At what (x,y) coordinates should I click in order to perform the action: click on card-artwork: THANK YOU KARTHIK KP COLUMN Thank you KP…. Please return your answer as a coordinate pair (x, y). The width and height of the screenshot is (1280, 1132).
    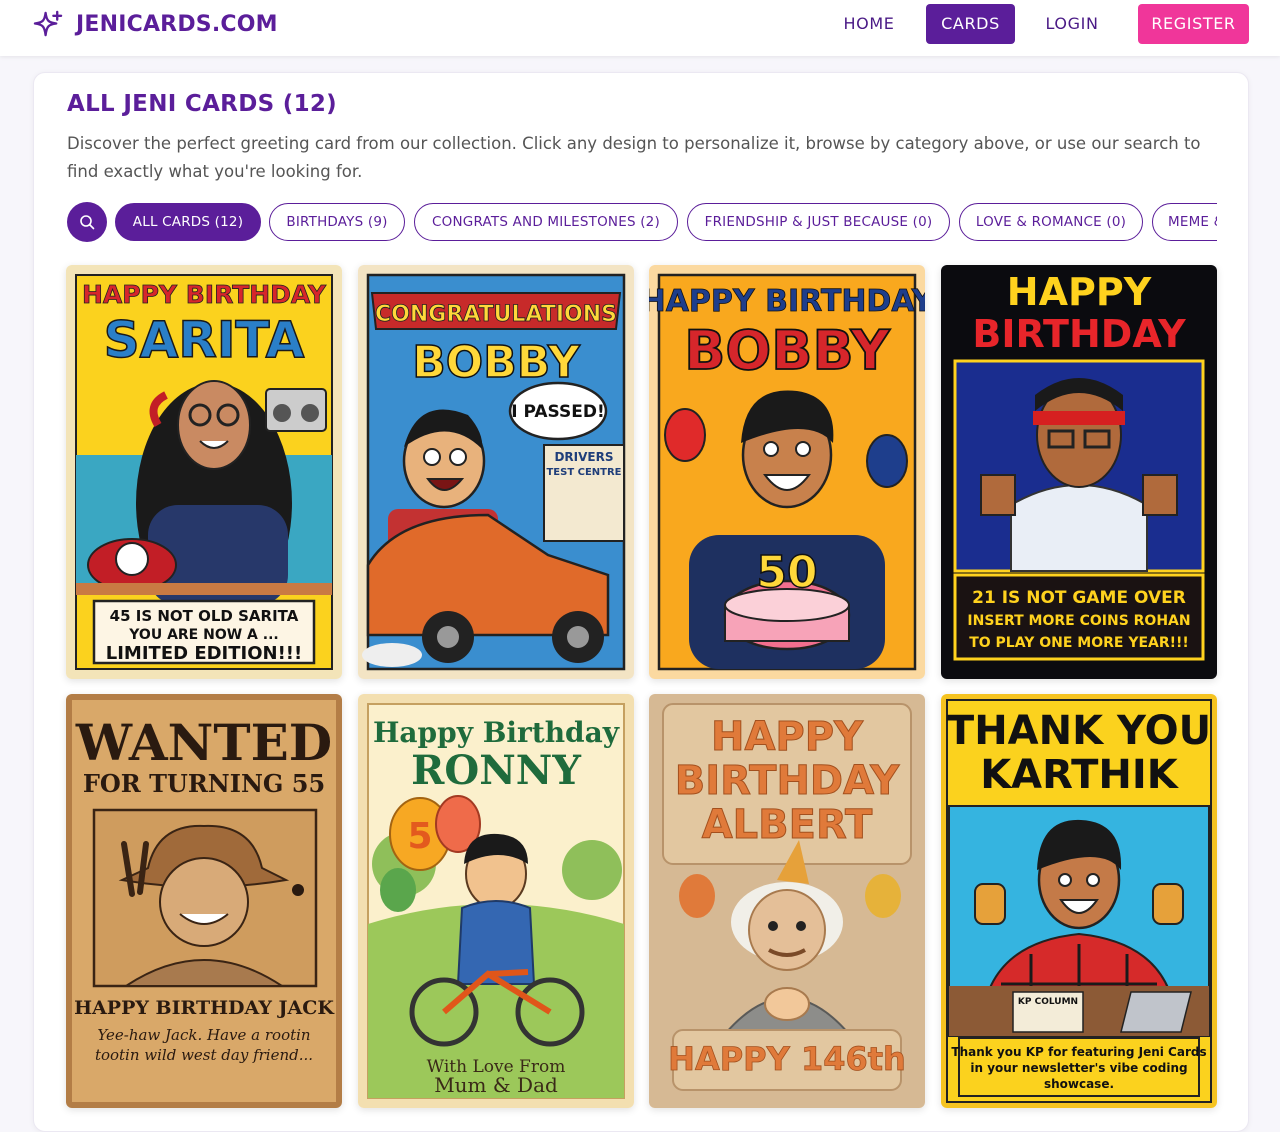
    Looking at the image, I should click on (1079, 901).